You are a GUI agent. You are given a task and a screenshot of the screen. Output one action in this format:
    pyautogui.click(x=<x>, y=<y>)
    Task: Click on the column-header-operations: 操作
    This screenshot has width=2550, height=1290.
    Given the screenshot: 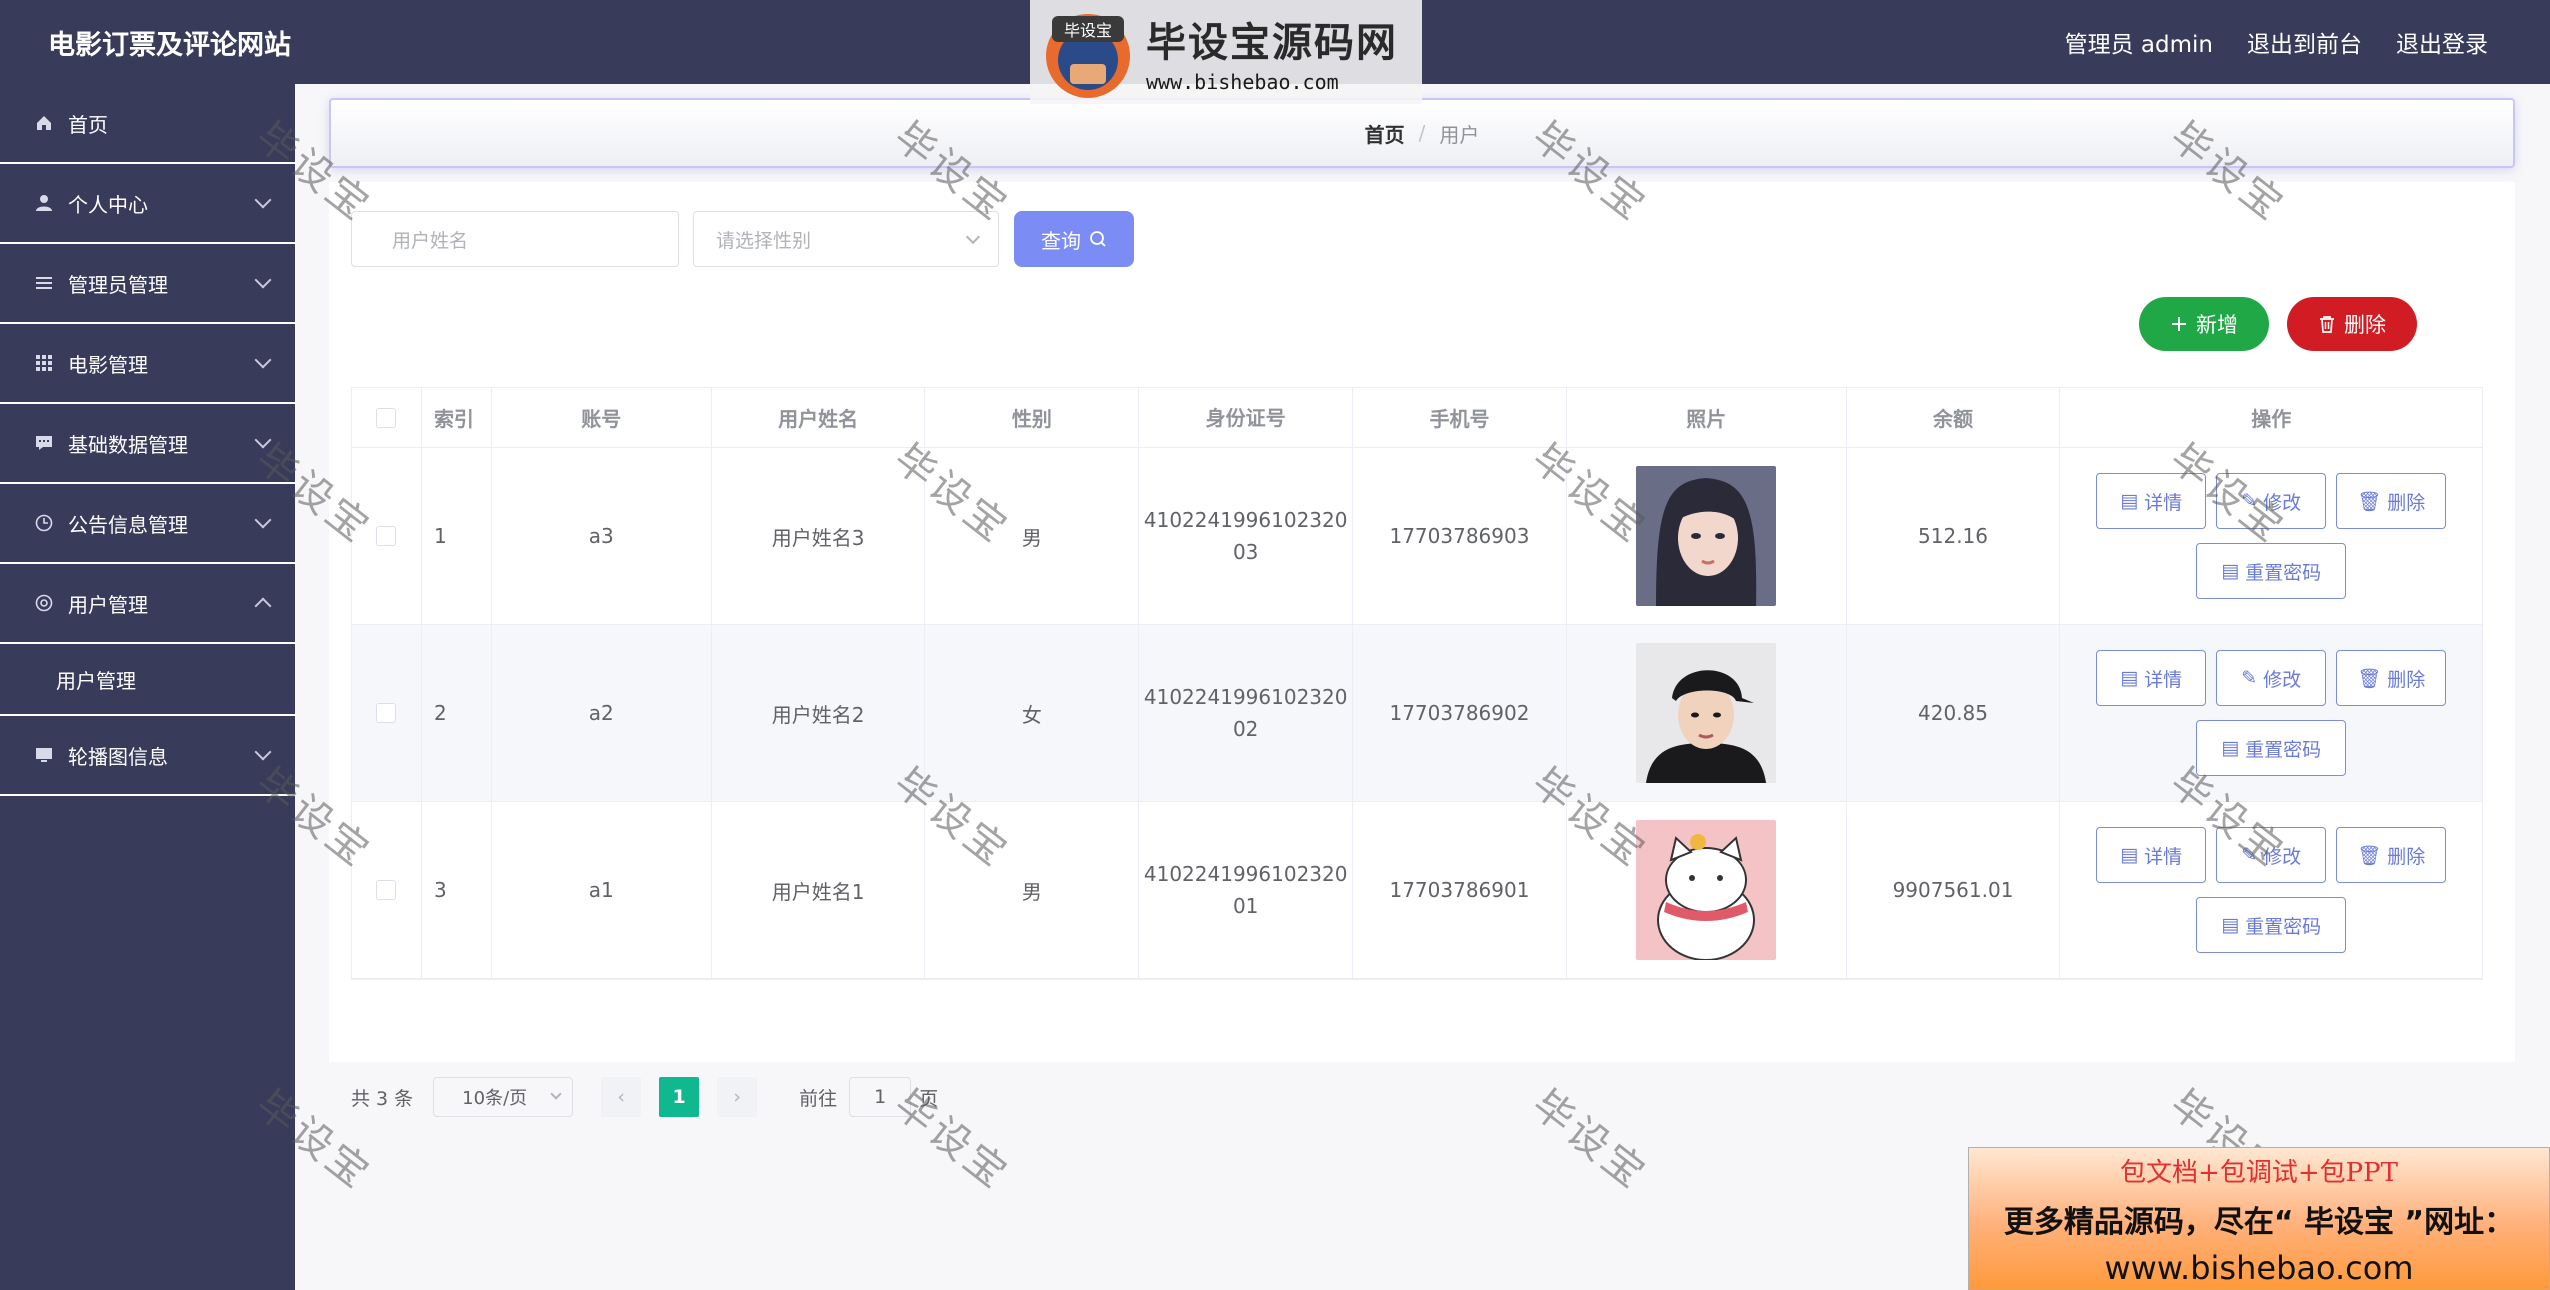 What is the action you would take?
    pyautogui.click(x=2271, y=419)
    